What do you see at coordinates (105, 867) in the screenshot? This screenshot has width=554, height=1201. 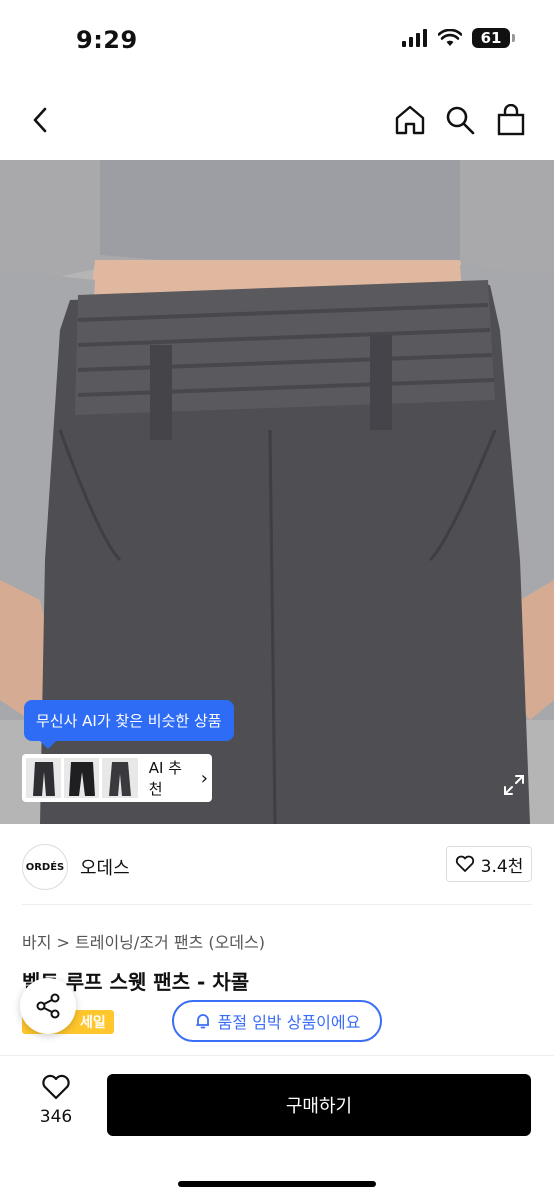 I see `brand-name: 오데스` at bounding box center [105, 867].